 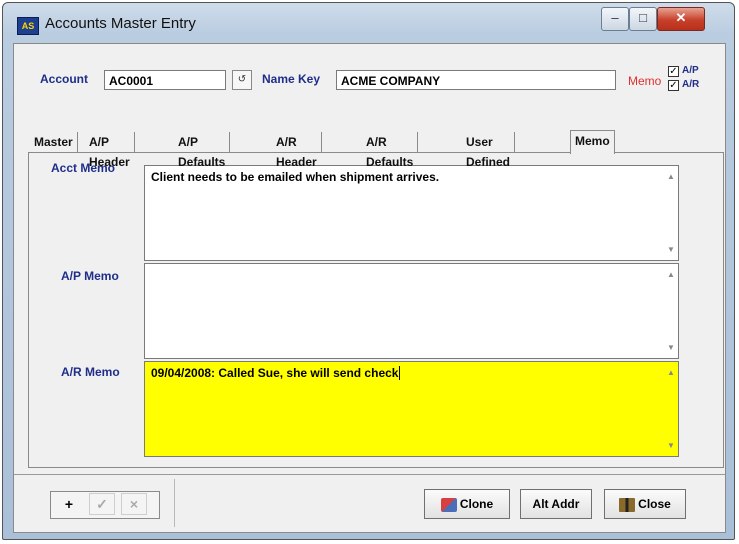 I want to click on close-button-label: Close, so click(x=654, y=504).